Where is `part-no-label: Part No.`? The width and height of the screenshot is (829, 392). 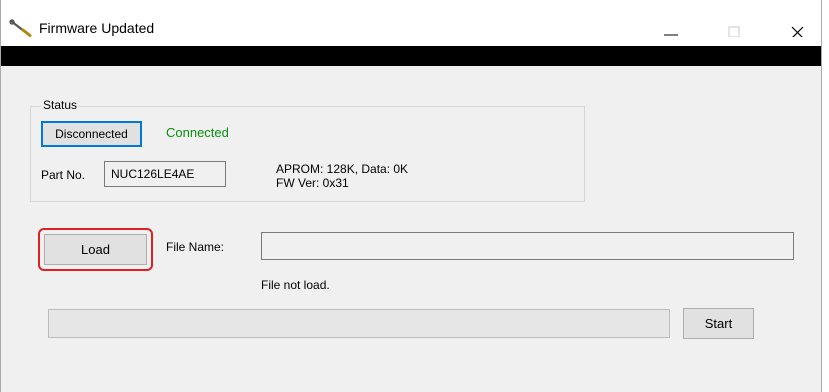
part-no-label: Part No. is located at coordinates (63, 175).